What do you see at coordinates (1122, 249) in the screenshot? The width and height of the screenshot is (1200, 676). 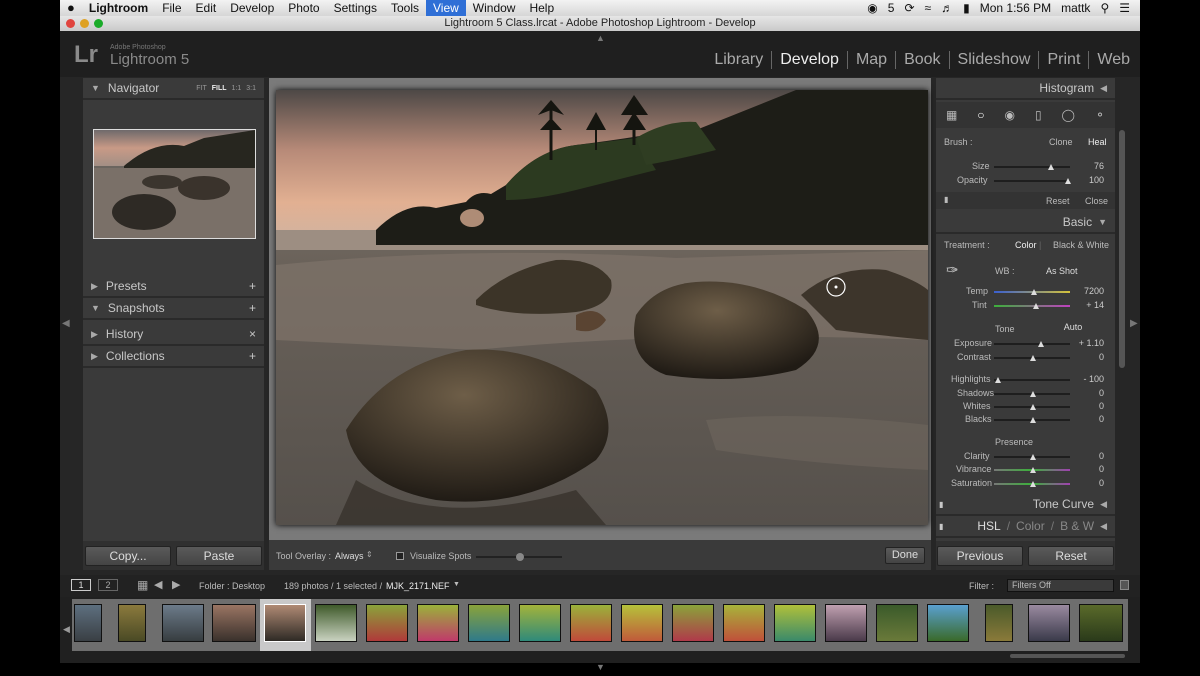 I see `right-panel-scrollbar` at bounding box center [1122, 249].